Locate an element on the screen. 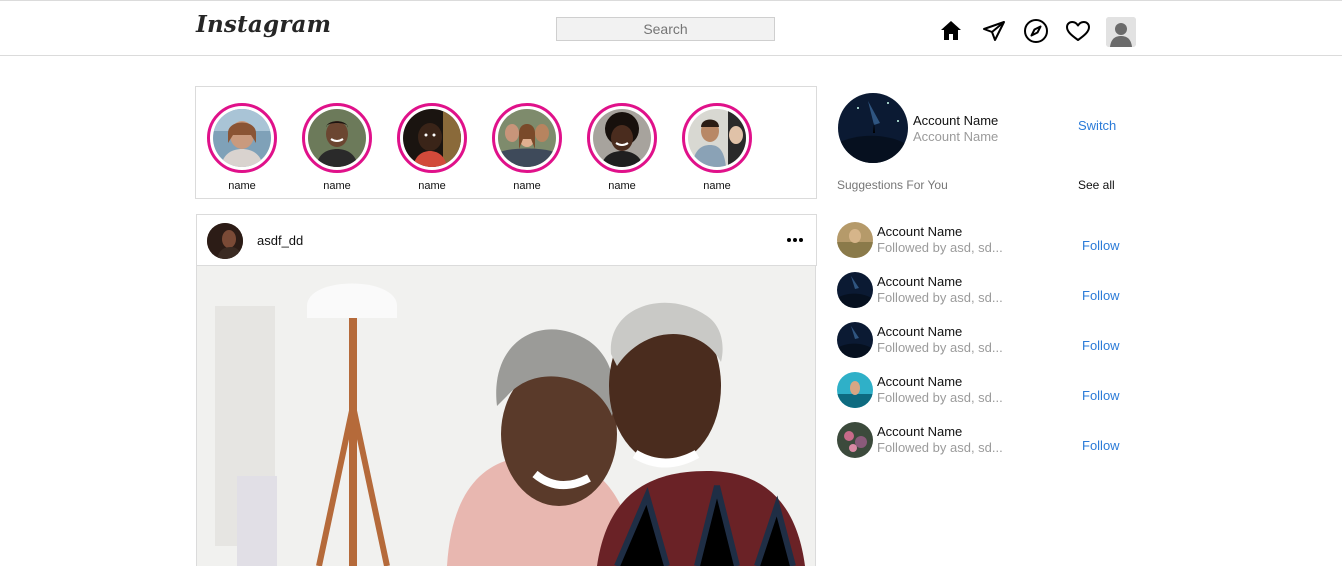  home-icon is located at coordinates (951, 31).